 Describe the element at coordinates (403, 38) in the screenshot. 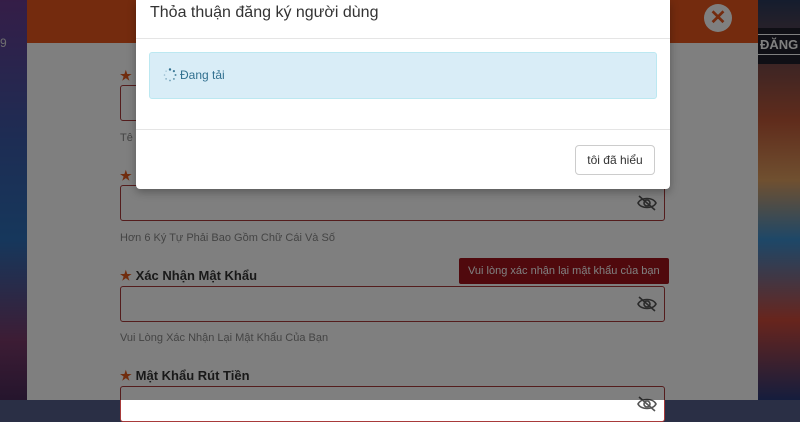

I see `modal-header-divider` at that location.